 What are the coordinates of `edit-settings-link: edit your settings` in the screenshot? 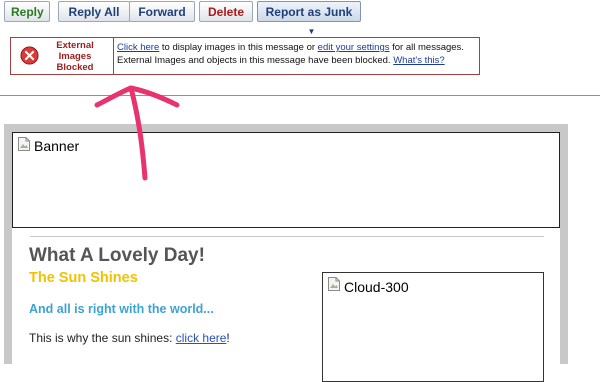 It's located at (354, 47).